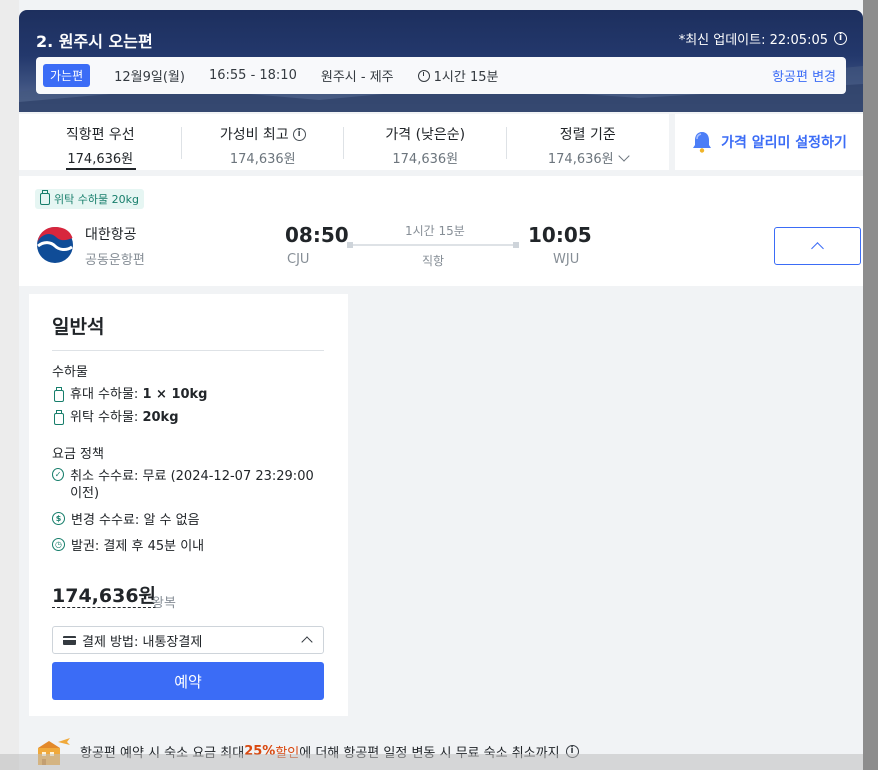 The image size is (878, 770). I want to click on ticketing-row: ◷ 발권: 결제 후 45분 이내, so click(128, 546).